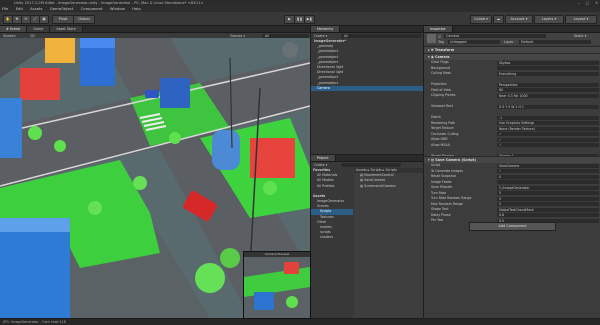 Image resolution: width=600 pixels, height=325 pixels. I want to click on inspector-field-row: Viewport Rect X 0 Y 0 W 1 H 1, so click(513, 106).